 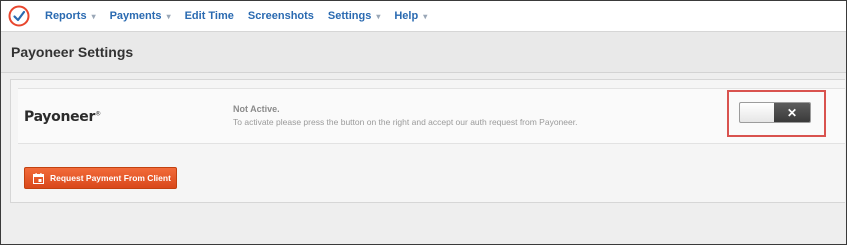 I want to click on nav-item-label: Edit Time, so click(x=209, y=16).